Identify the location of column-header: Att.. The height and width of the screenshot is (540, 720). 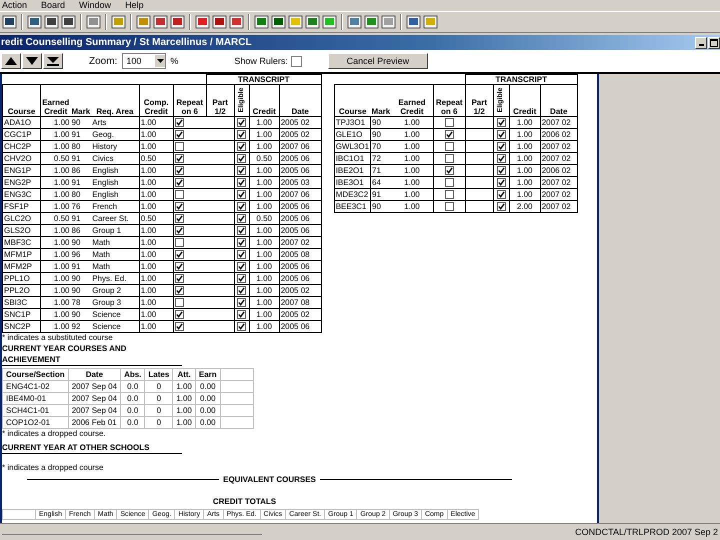
(184, 374).